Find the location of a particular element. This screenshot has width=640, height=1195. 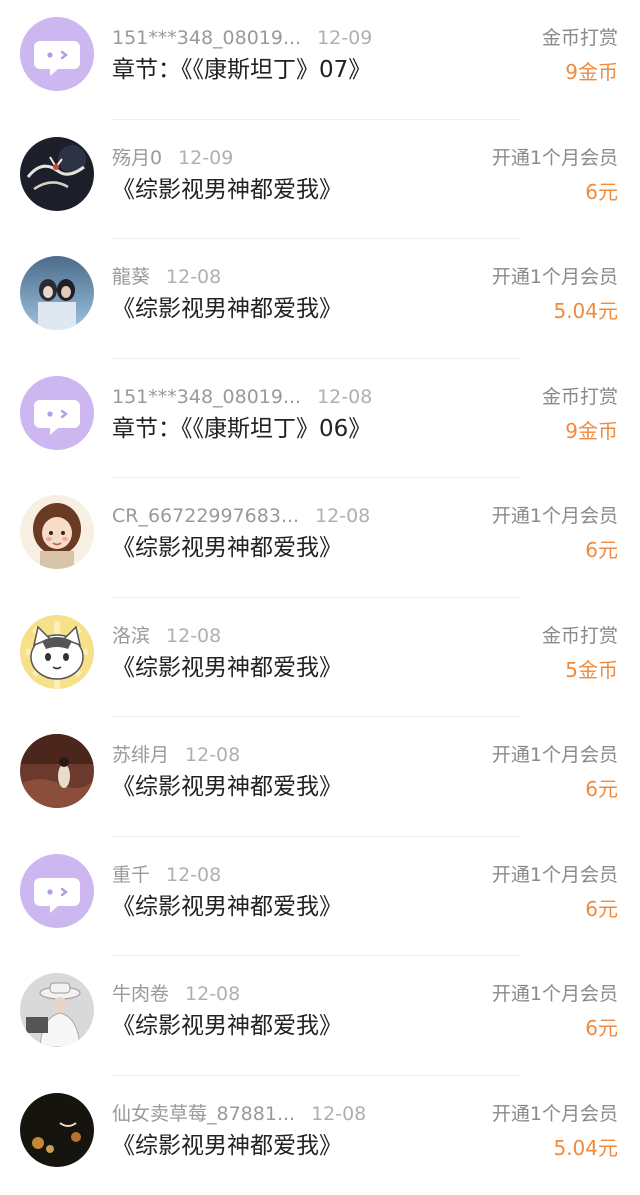

cartoon-cat-avatar is located at coordinates (57, 652).